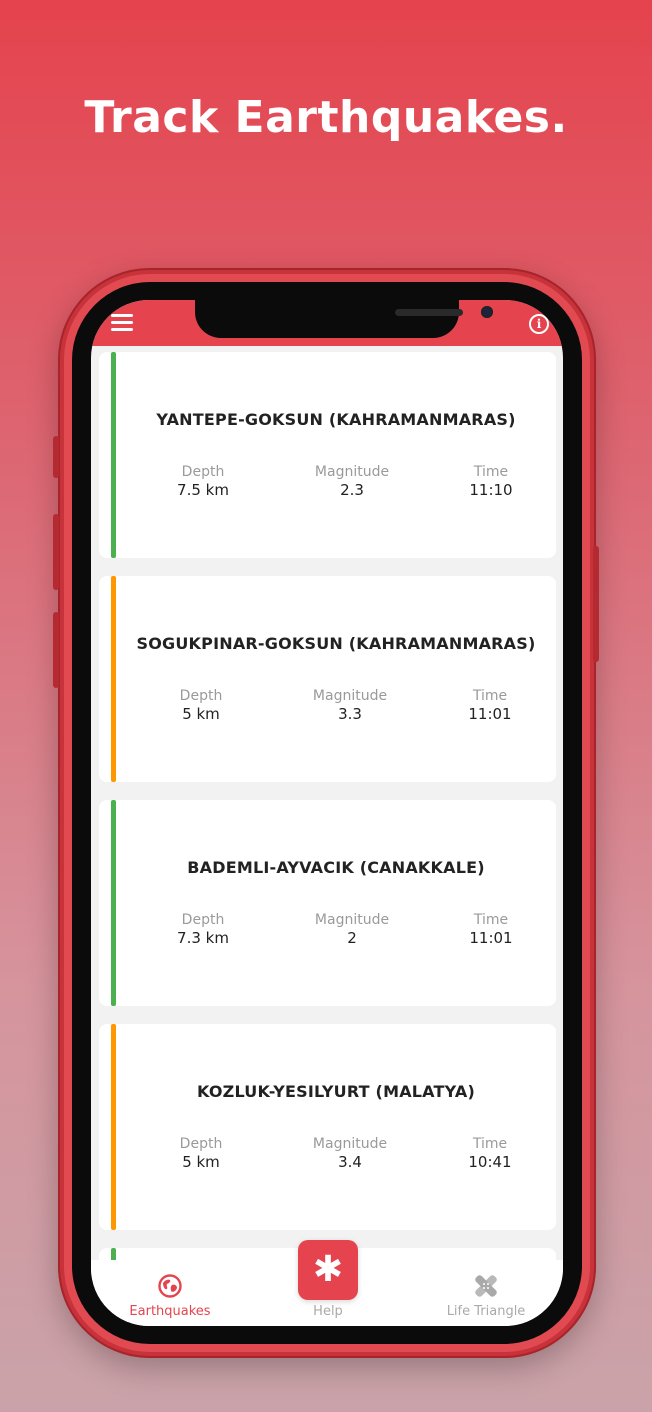 The image size is (652, 1412). I want to click on magnitude-value: 2, so click(352, 938).